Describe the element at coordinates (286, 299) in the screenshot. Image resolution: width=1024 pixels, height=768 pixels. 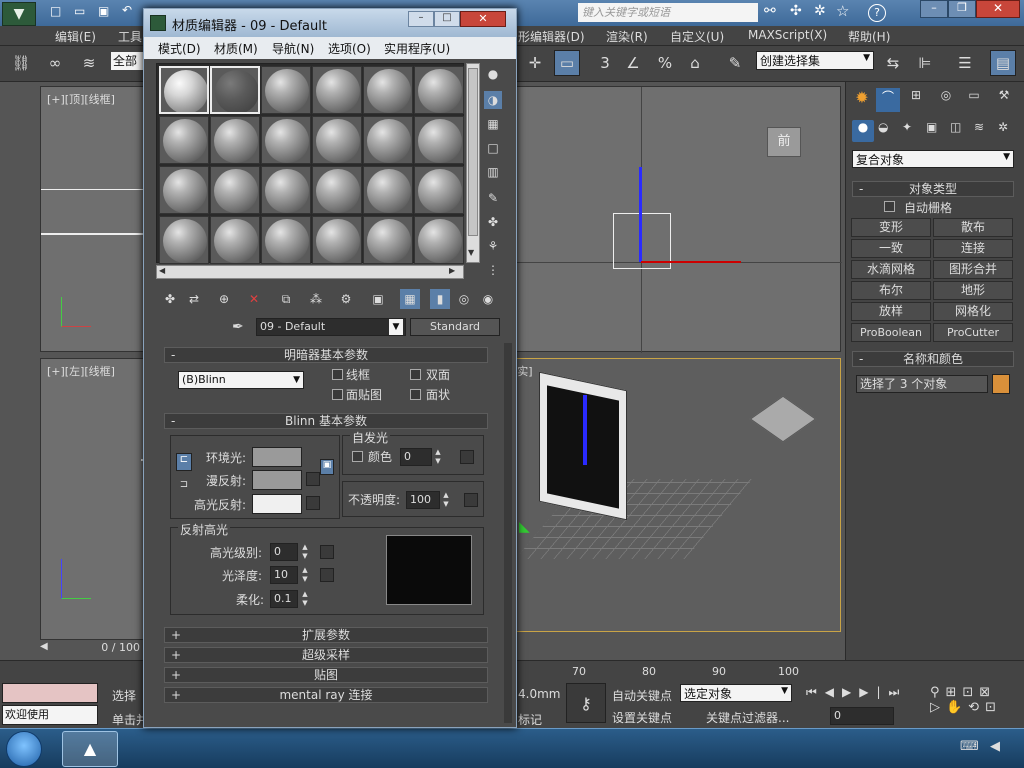
I see `make-copy-icon: ⧉` at that location.